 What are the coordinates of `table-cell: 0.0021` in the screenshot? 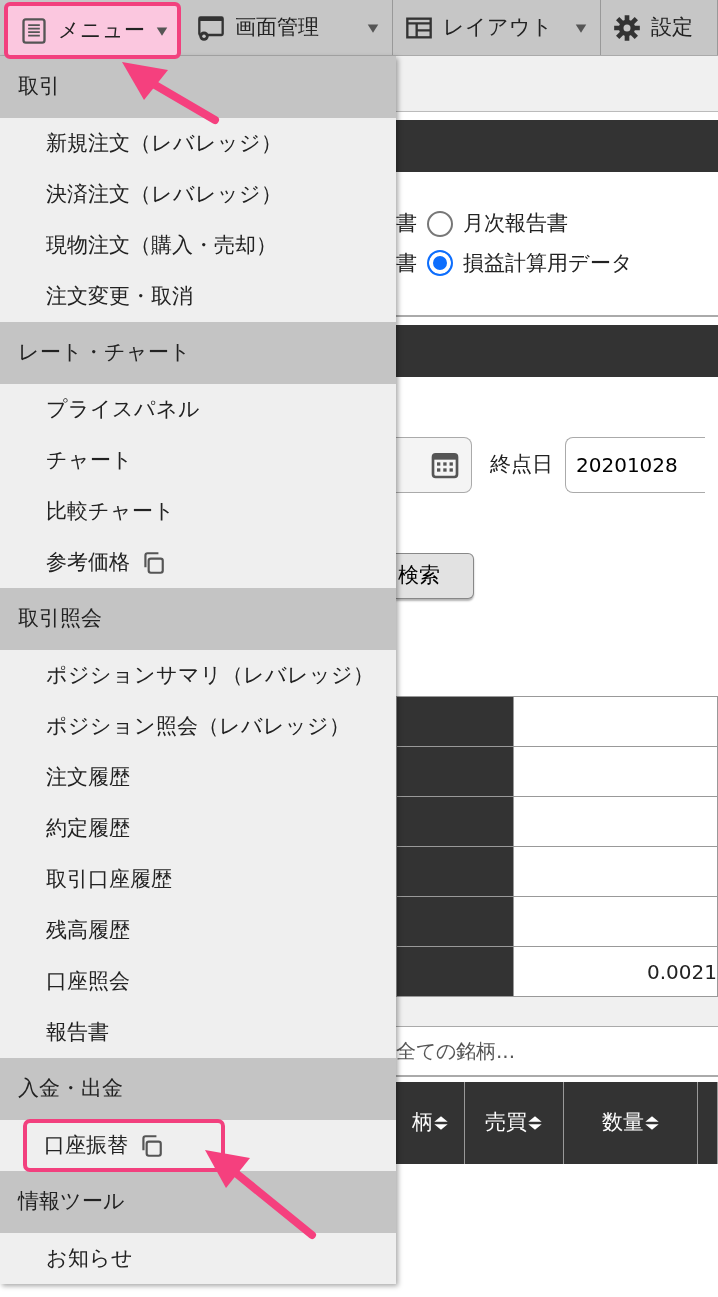 It's located at (615, 971).